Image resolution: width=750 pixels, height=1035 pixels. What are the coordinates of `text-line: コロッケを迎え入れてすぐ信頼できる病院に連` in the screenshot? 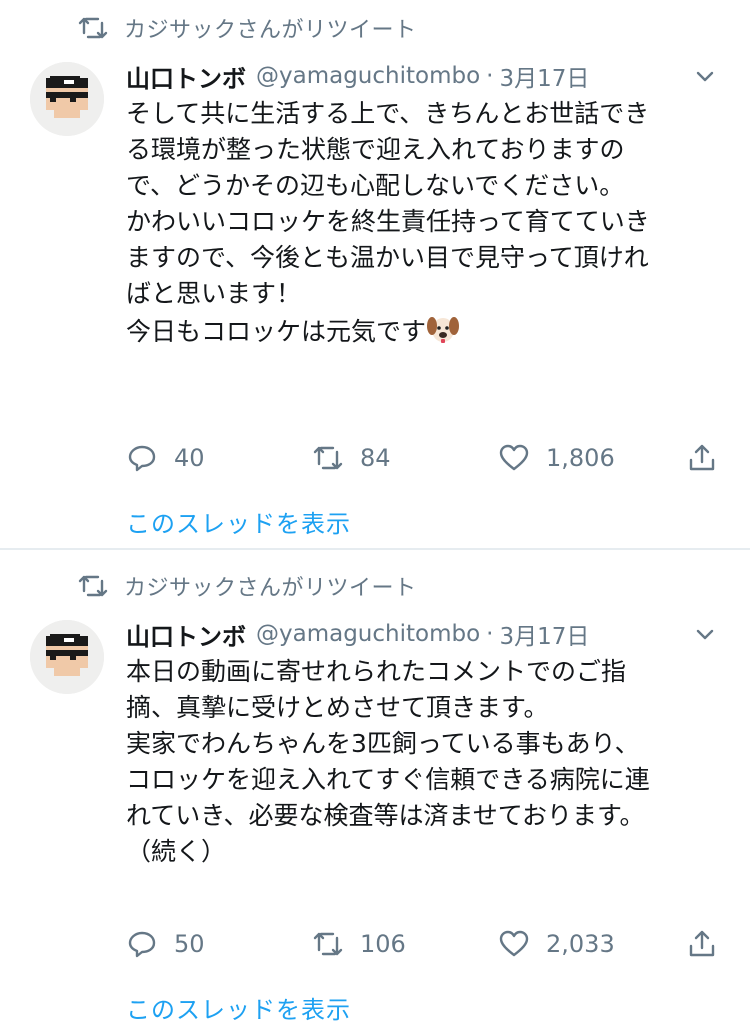 It's located at (388, 779).